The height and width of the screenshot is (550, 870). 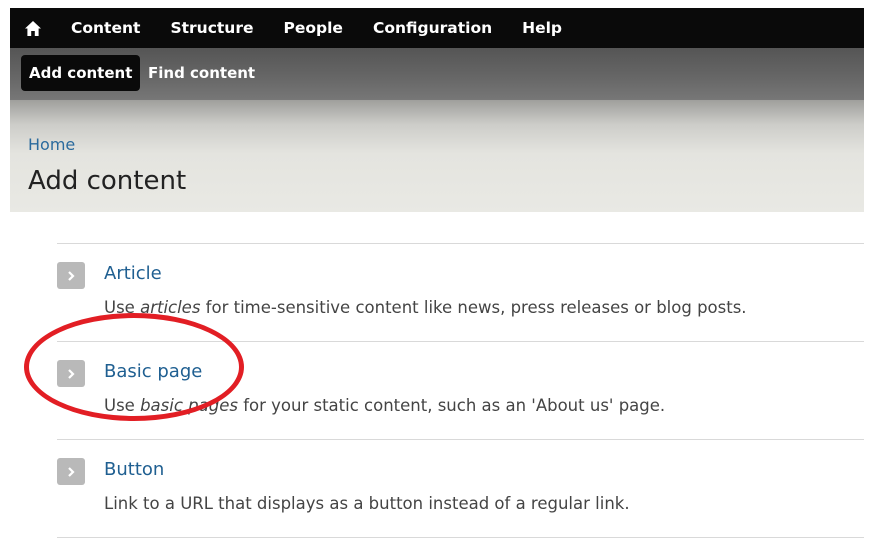 I want to click on add-content-shortcut: Add content, so click(x=81, y=73).